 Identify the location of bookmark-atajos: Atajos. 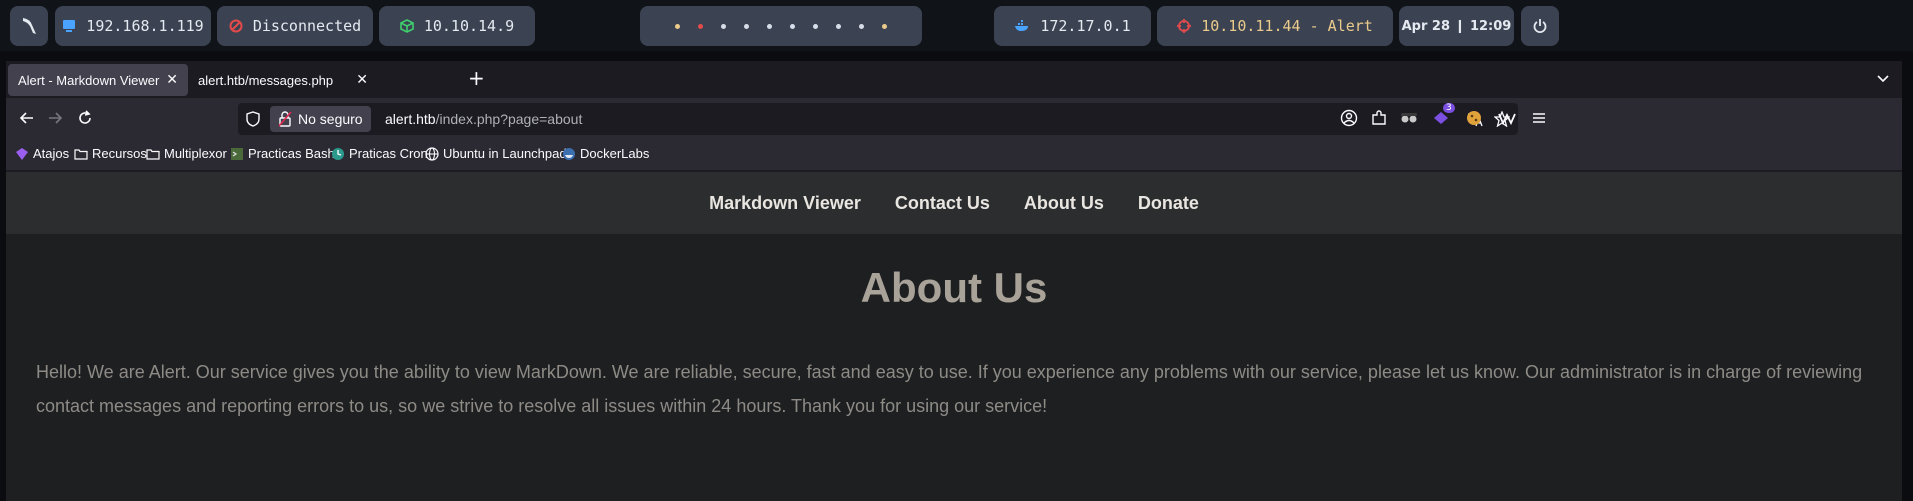
(42, 153).